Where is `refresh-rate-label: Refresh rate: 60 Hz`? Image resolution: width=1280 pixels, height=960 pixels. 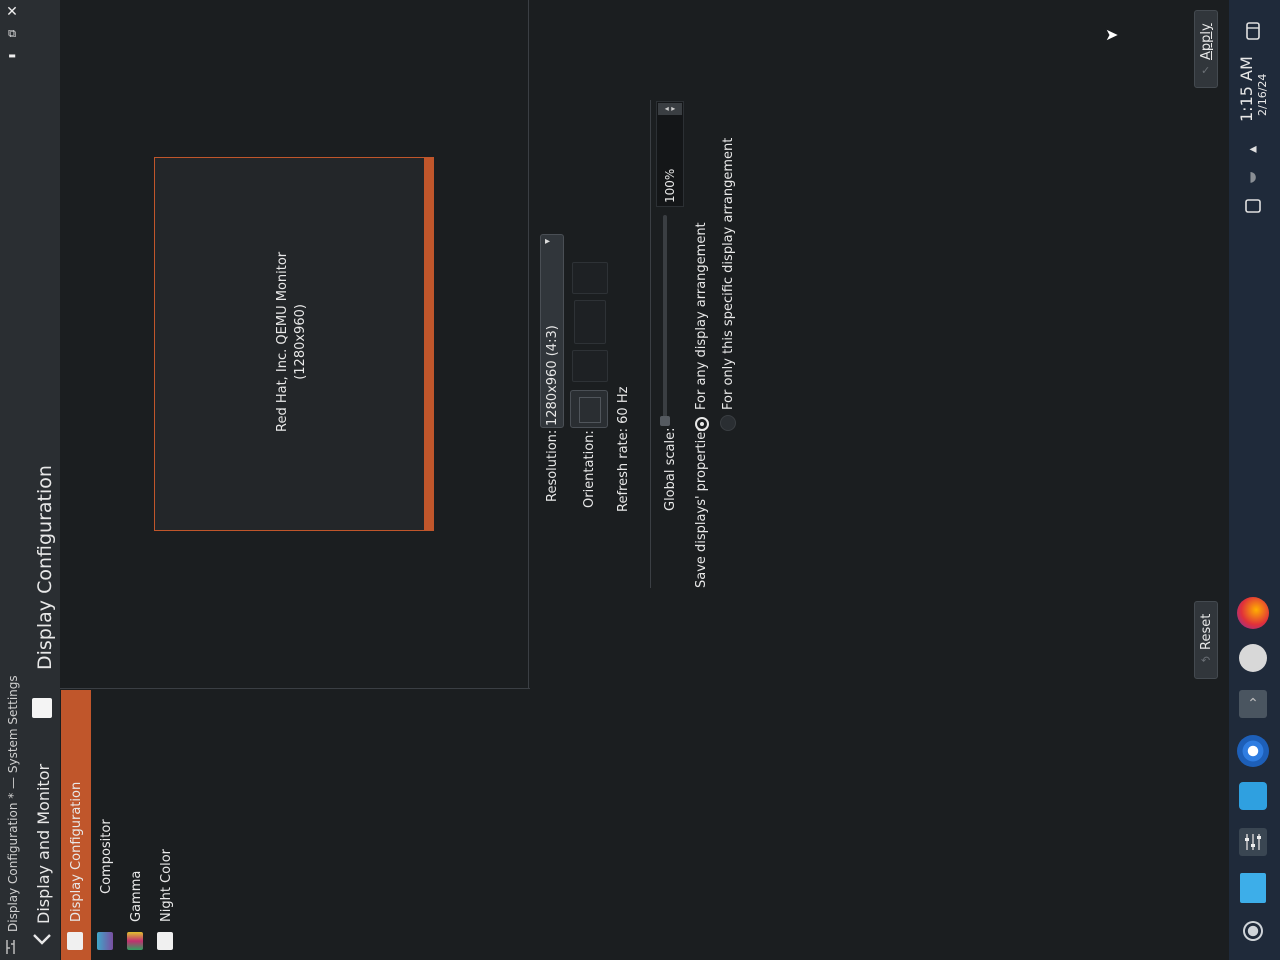
refresh-rate-label: Refresh rate: 60 Hz is located at coordinates (623, 449).